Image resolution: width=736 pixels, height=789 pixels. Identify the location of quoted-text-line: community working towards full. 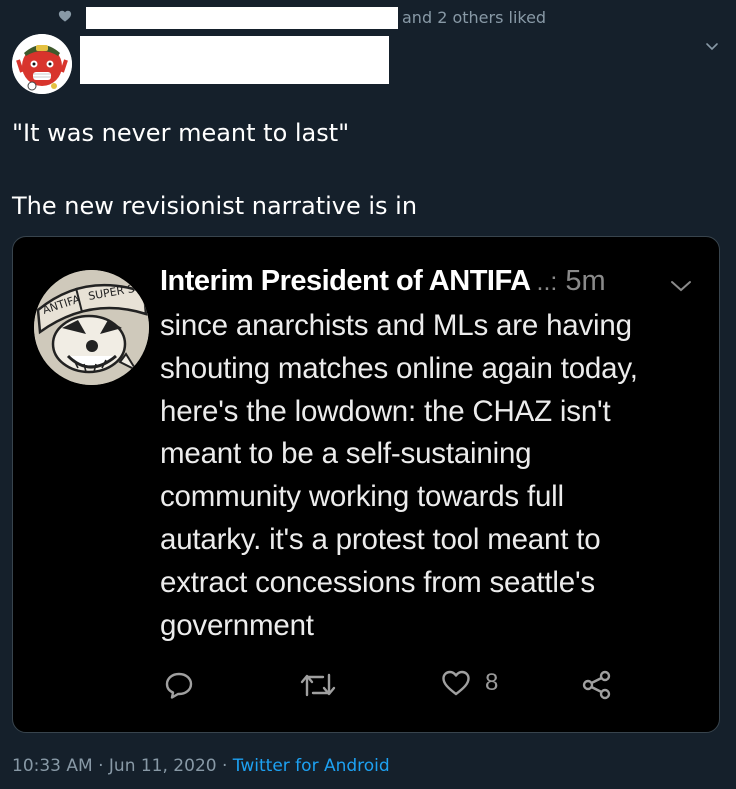
(362, 497).